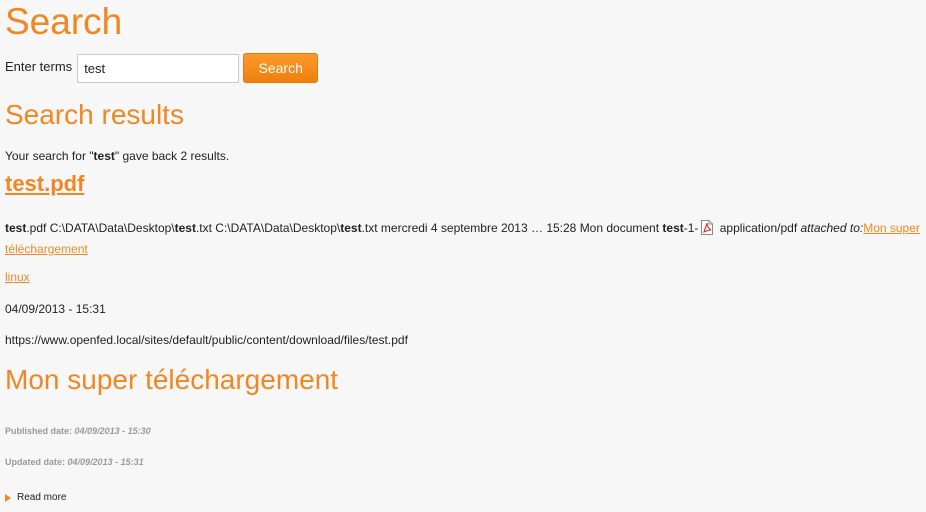  I want to click on updated-value: 04/09/2013 - 15:31, so click(105, 462).